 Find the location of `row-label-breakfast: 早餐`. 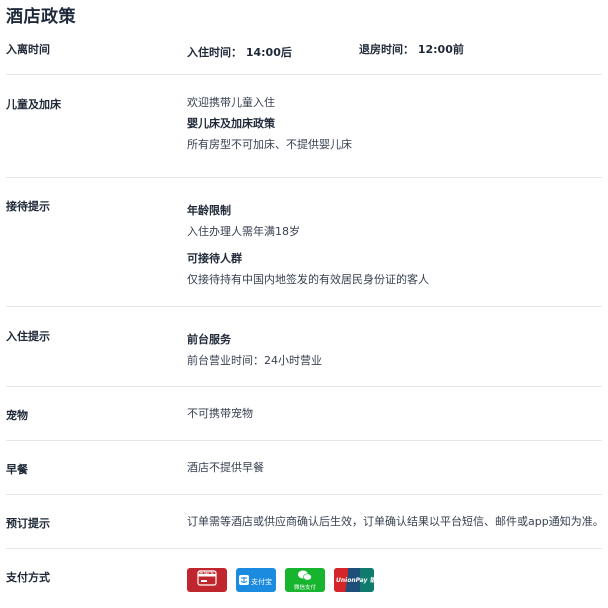

row-label-breakfast: 早餐 is located at coordinates (17, 469).